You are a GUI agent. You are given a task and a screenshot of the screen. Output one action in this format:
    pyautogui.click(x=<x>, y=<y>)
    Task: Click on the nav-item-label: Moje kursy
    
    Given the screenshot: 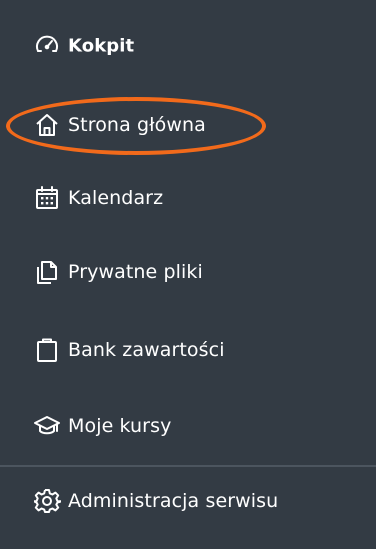 What is the action you would take?
    pyautogui.click(x=120, y=426)
    